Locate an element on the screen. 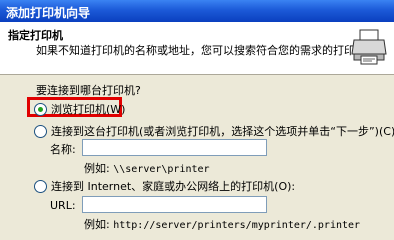  radio-connect-printer is located at coordinates (40, 131).